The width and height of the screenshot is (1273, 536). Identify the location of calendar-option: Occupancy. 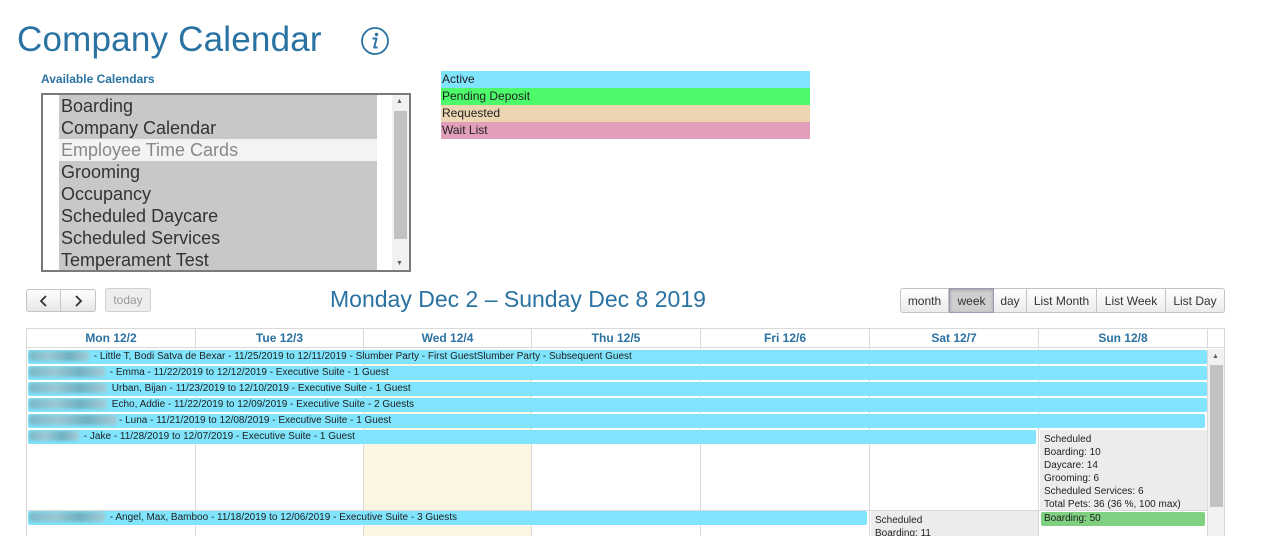
(218, 194).